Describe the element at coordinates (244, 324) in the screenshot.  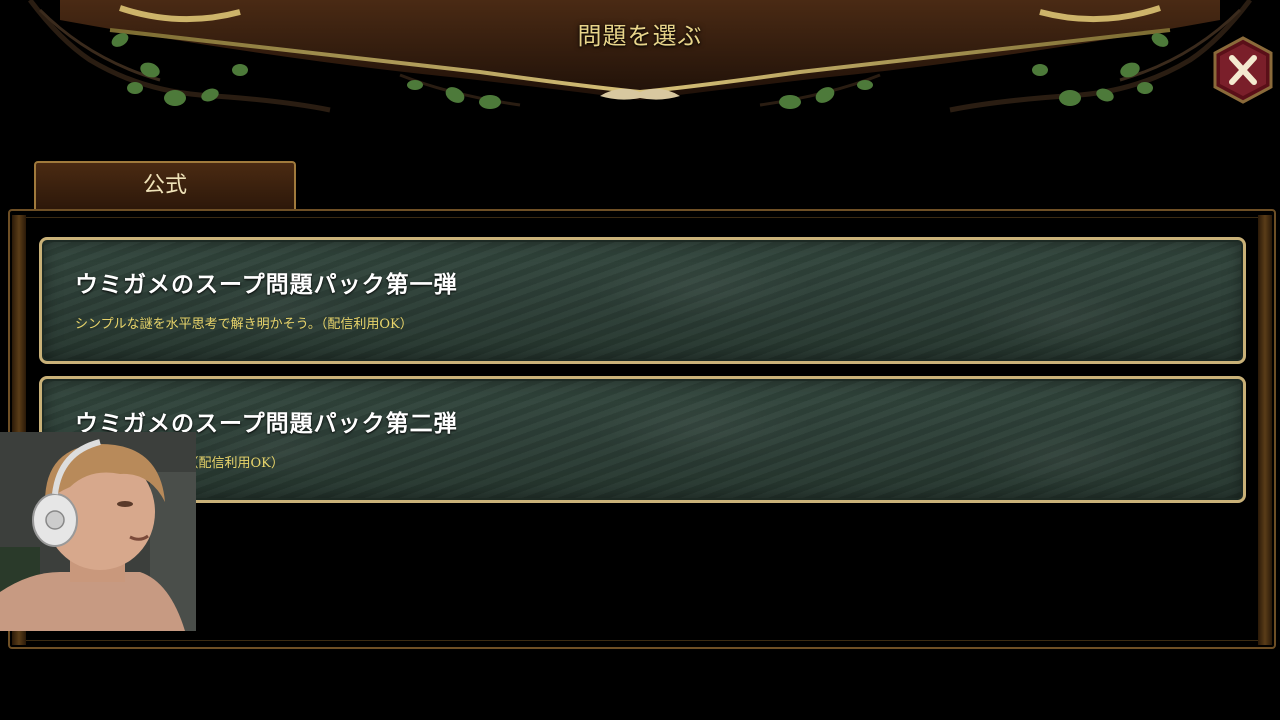
I see `pack-description: シンプルな謎を水平思考で解き明かそう。（配信利用OK）` at that location.